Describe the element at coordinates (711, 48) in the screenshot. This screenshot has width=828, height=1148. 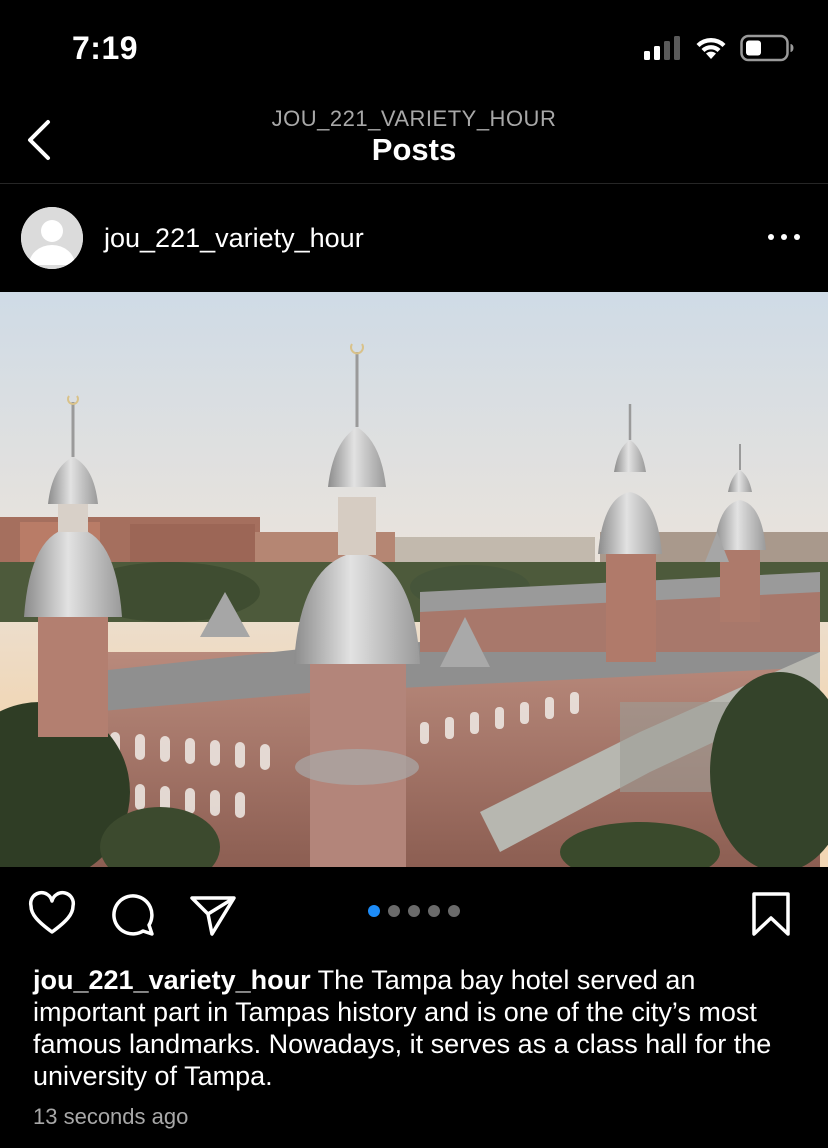
I see `wifi-icon` at that location.